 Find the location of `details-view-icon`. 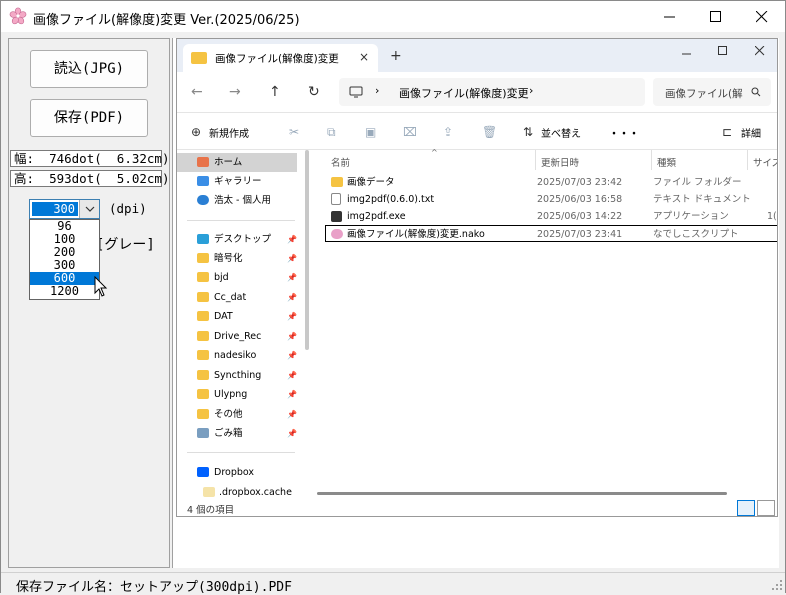

details-view-icon is located at coordinates (746, 508).